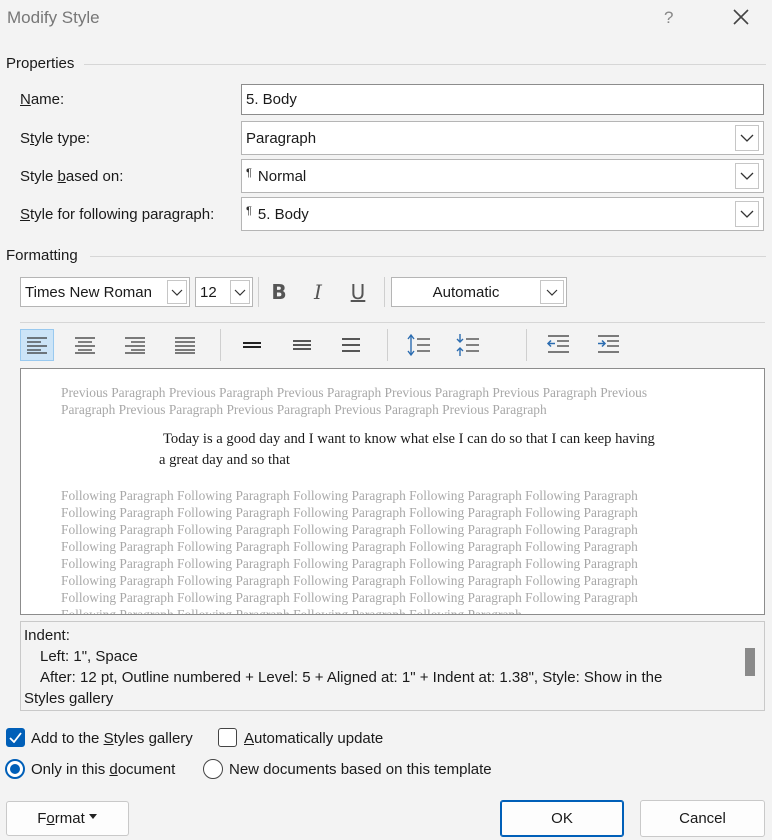 The height and width of the screenshot is (840, 772). Describe the element at coordinates (47, 635) in the screenshot. I see `description-line: Indent:` at that location.